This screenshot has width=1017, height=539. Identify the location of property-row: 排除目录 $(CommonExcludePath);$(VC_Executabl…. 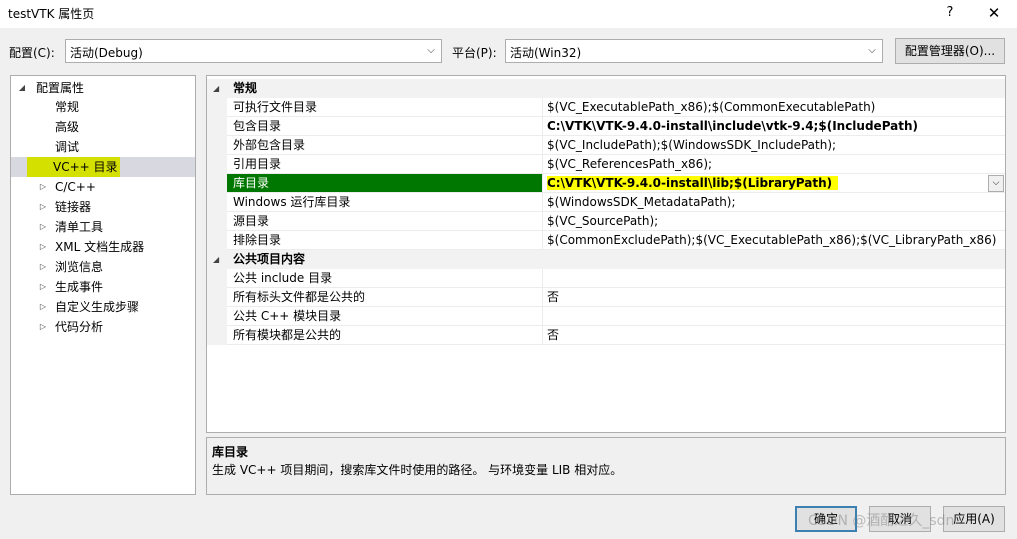
(606, 240).